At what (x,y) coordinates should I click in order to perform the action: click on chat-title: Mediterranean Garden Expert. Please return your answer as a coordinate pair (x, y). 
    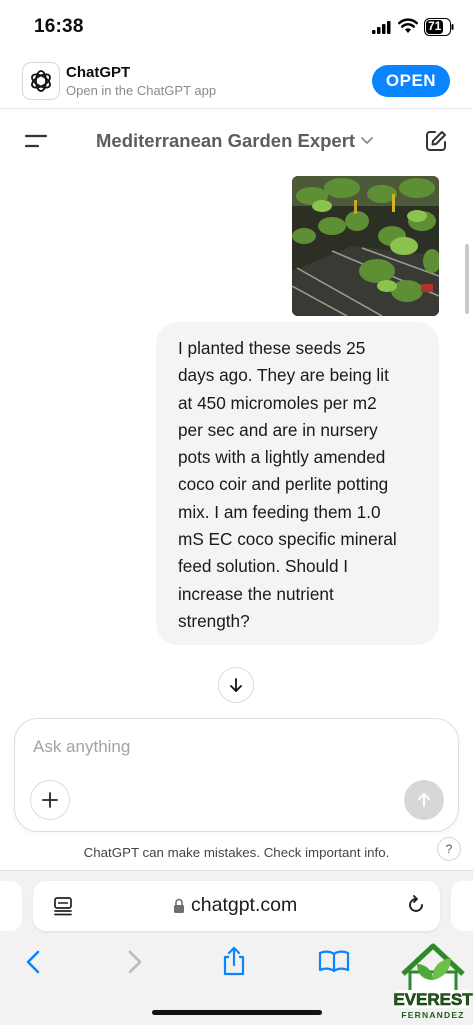
    Looking at the image, I should click on (225, 141).